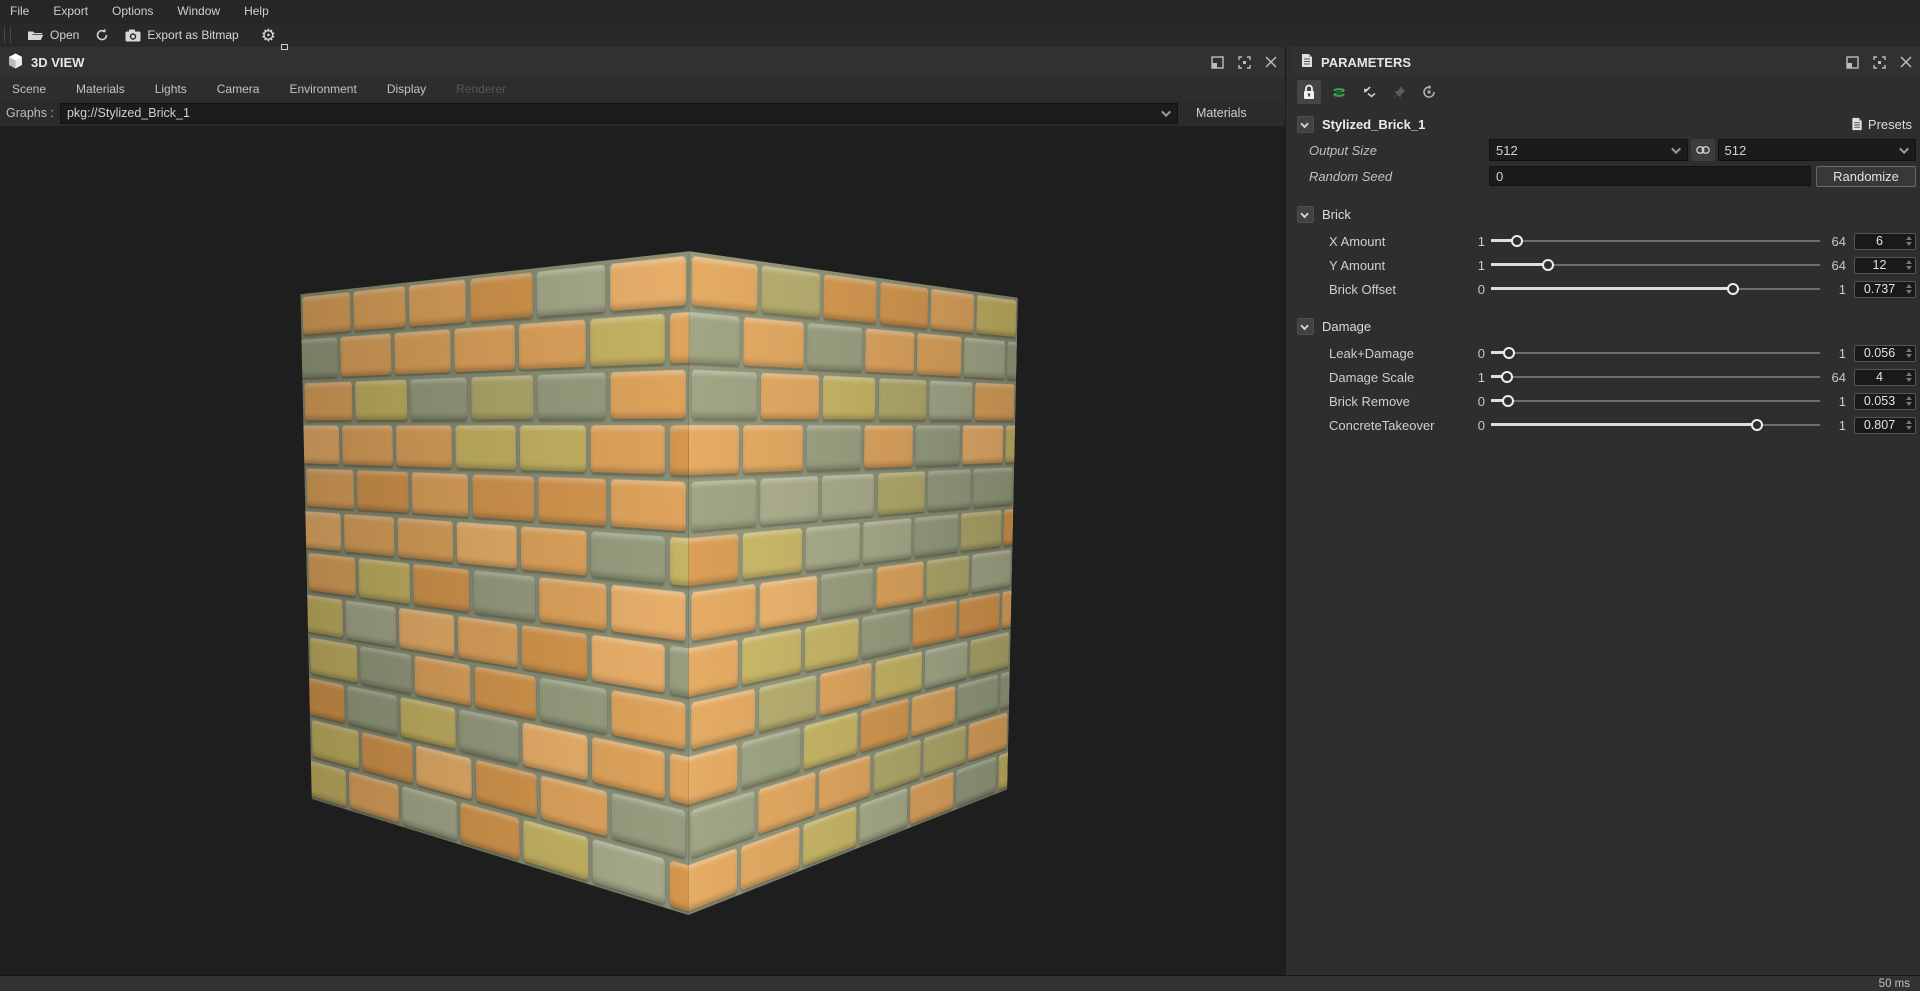 The image size is (1920, 991). Describe the element at coordinates (1885, 377) in the screenshot. I see `param-value-input: 4` at that location.